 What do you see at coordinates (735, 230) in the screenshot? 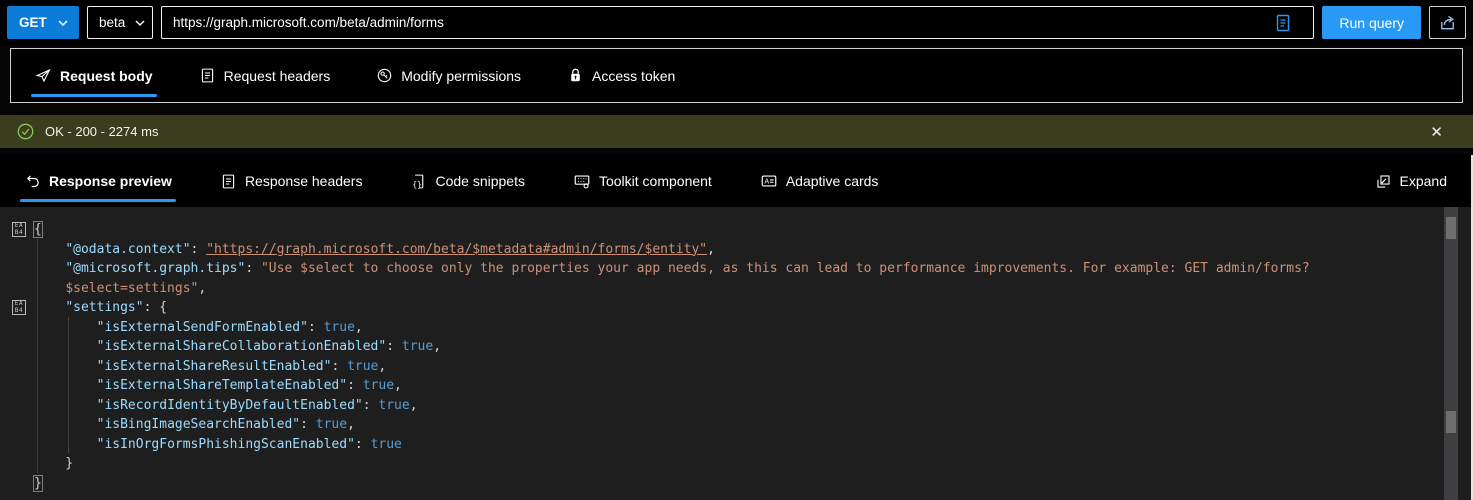
I see `code-line: EA B4{` at bounding box center [735, 230].